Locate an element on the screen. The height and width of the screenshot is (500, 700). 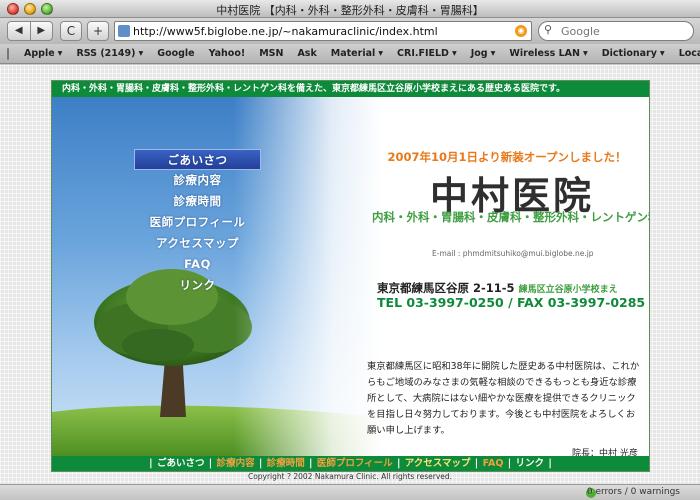
bookmark-local: Local is located at coordinates (687, 53).